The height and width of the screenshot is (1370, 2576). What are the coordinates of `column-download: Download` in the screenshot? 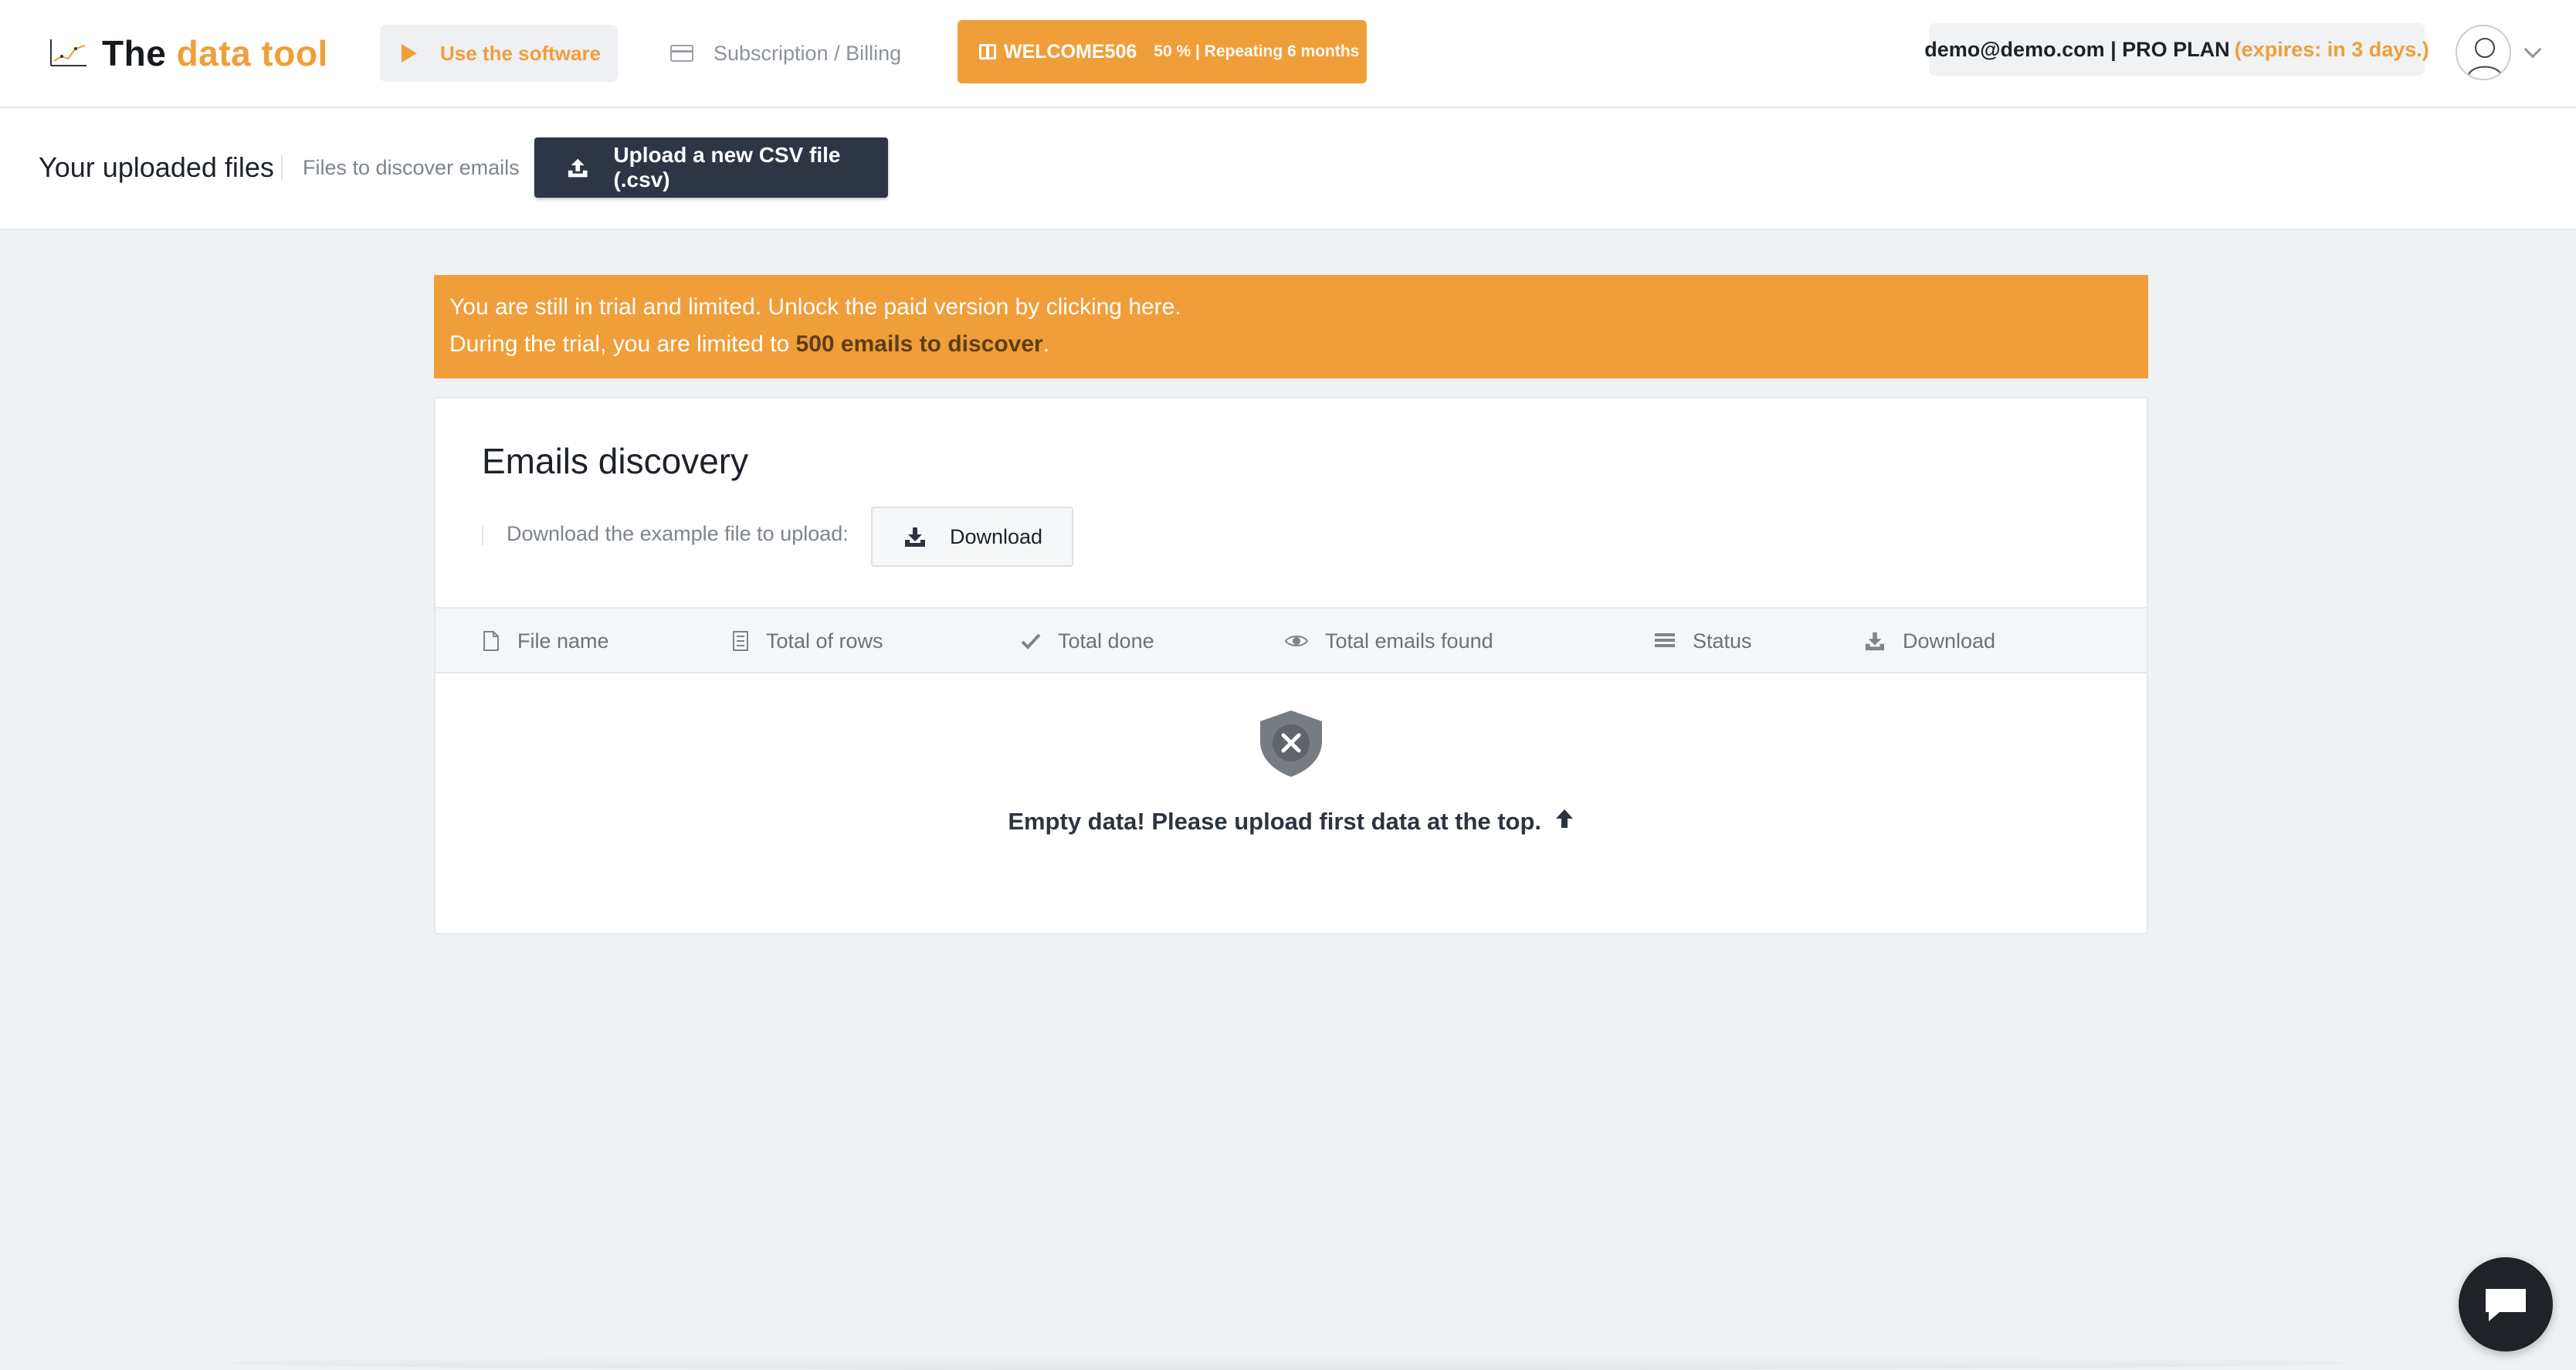 It's located at (1929, 641).